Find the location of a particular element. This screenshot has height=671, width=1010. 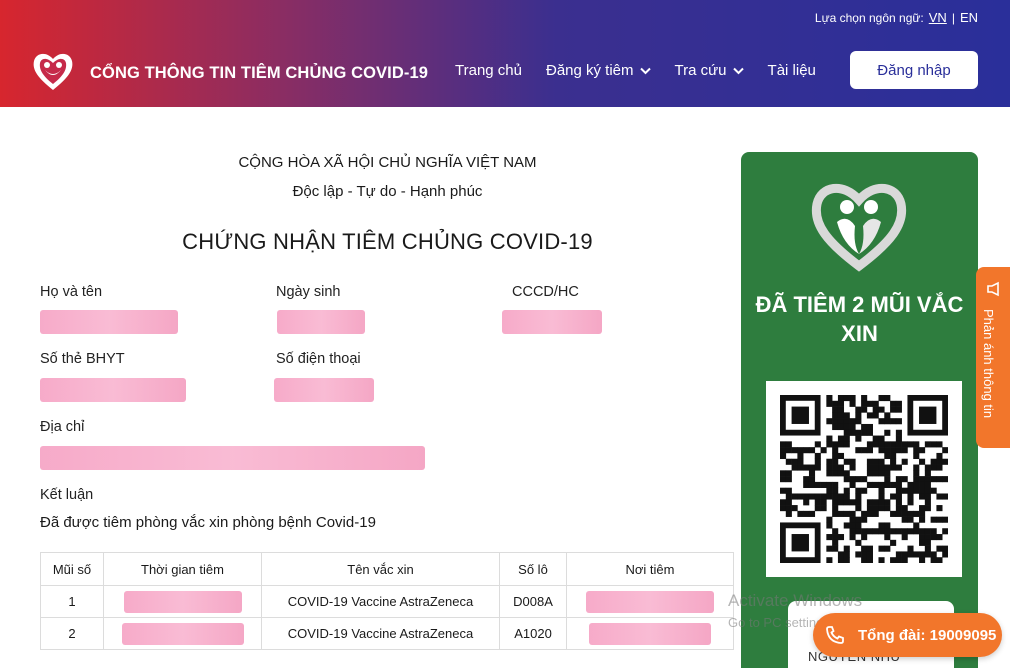

id-label: CCCD/HC is located at coordinates (545, 292).